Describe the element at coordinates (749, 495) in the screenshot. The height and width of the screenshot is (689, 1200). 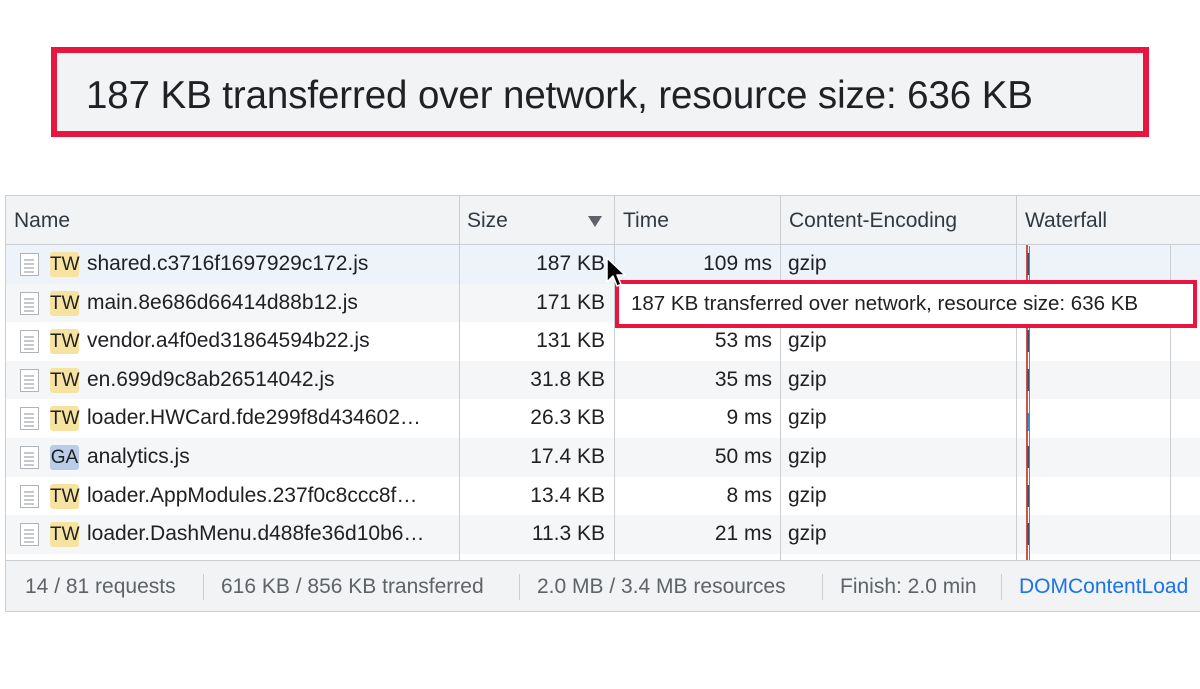
I see `request-time: 8 ms` at that location.